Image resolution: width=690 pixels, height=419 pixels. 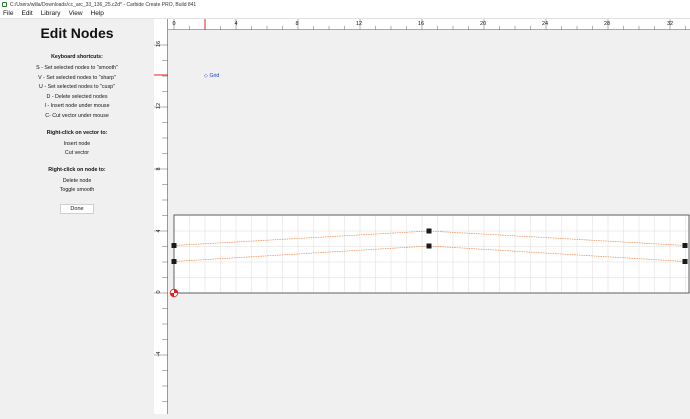 What do you see at coordinates (159, 44) in the screenshot?
I see `ruler-y-label-16: 16` at bounding box center [159, 44].